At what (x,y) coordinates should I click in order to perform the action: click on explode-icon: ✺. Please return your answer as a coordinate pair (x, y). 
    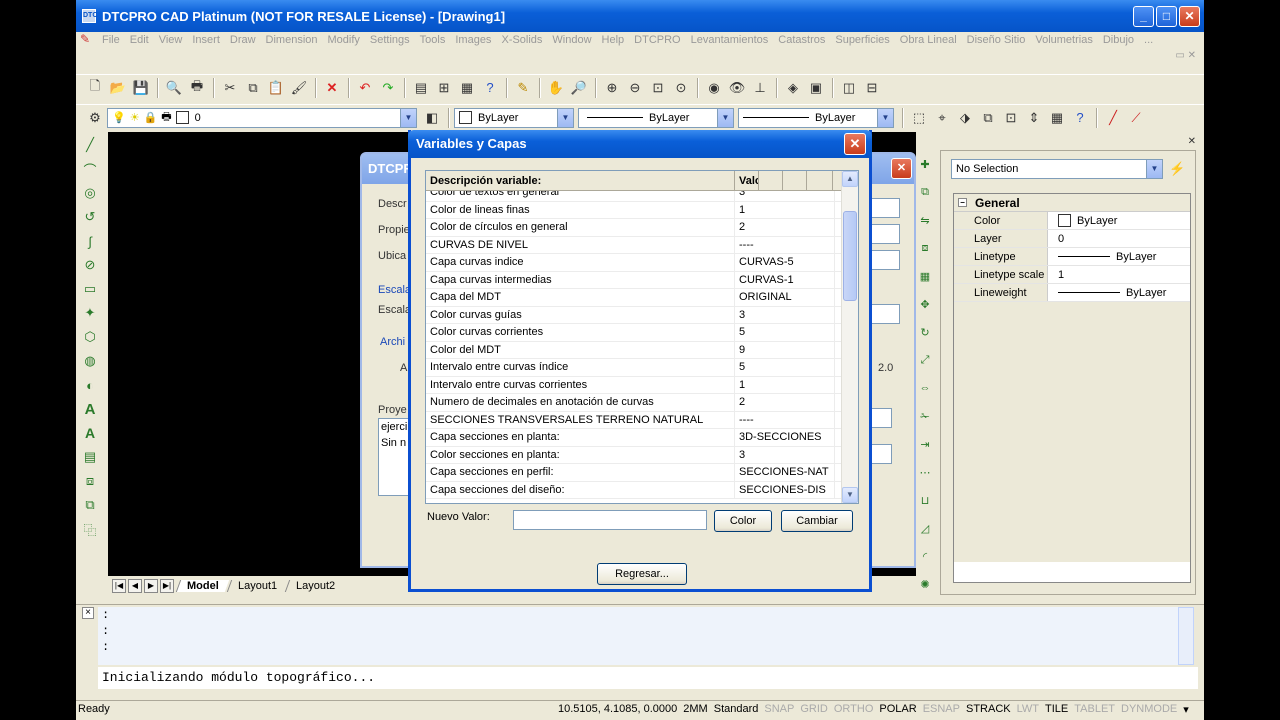
    Looking at the image, I should click on (925, 584).